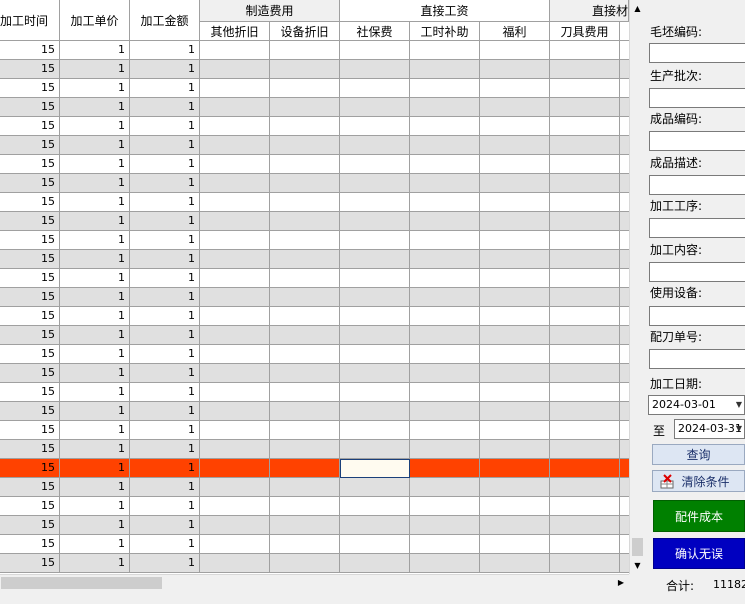 The height and width of the screenshot is (604, 745). Describe the element at coordinates (165, 20) in the screenshot. I see `header-amount: 加工金额` at that location.